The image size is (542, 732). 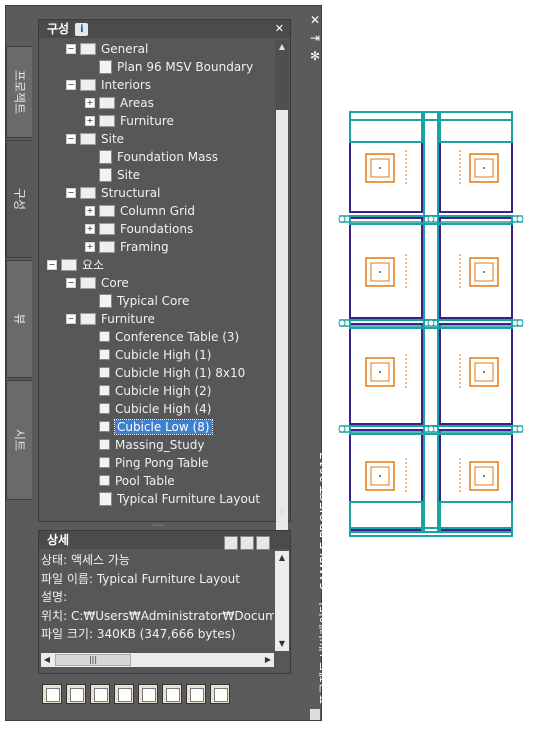 What do you see at coordinates (140, 211) in the screenshot?
I see `tree-item: + Column Grid` at bounding box center [140, 211].